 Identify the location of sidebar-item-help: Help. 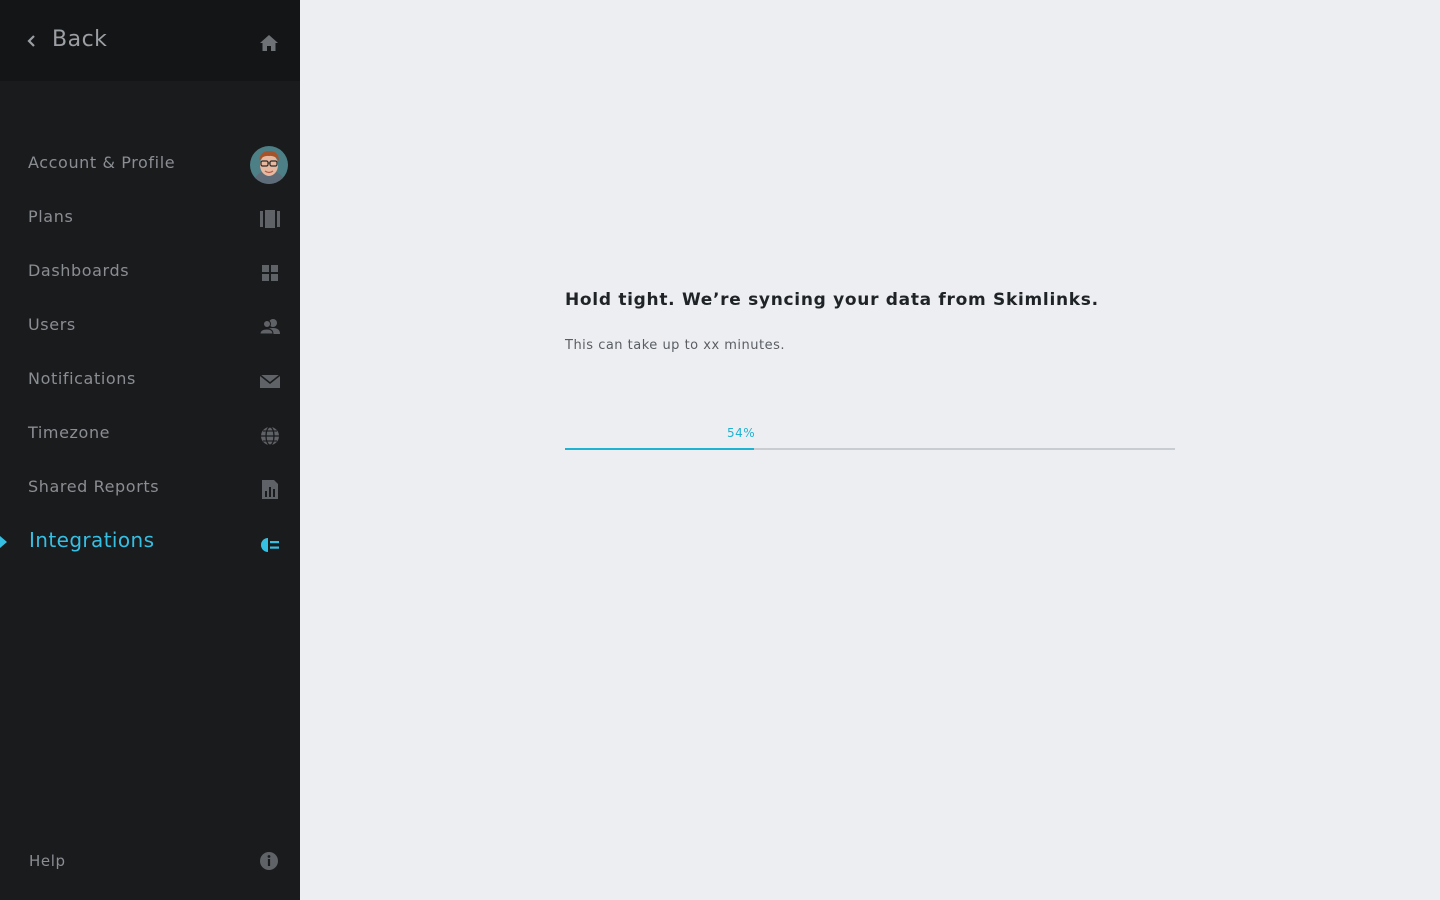
(150, 862).